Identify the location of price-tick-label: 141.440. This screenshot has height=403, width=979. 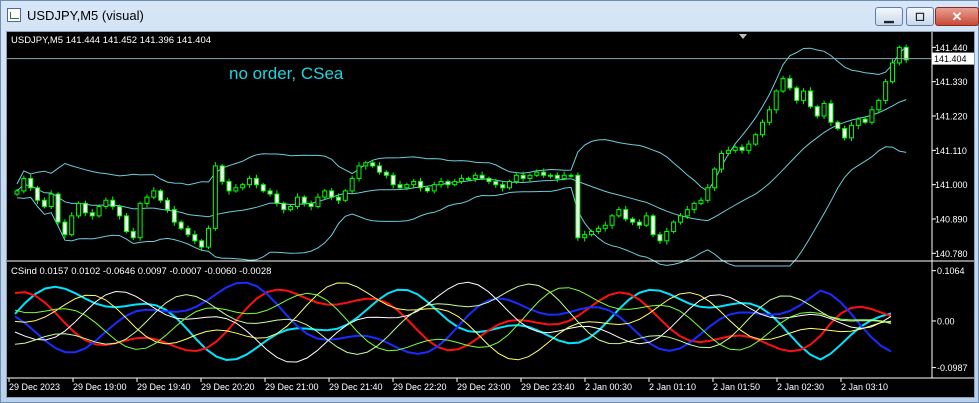
(951, 48).